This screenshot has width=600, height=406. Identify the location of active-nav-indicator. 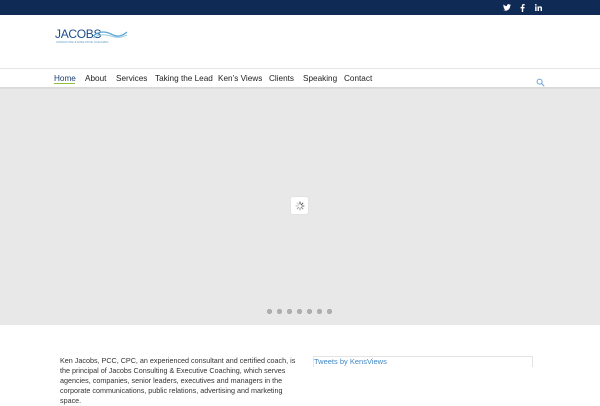
(64, 83).